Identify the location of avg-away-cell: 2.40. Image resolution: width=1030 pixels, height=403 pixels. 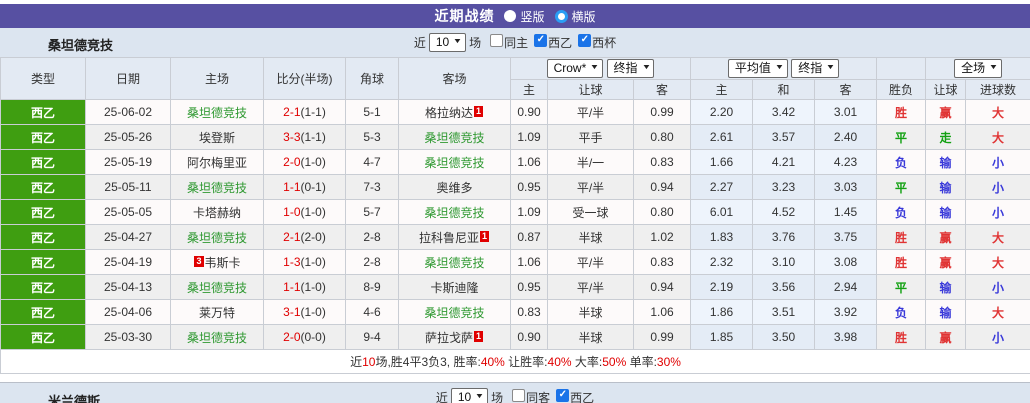
(846, 137).